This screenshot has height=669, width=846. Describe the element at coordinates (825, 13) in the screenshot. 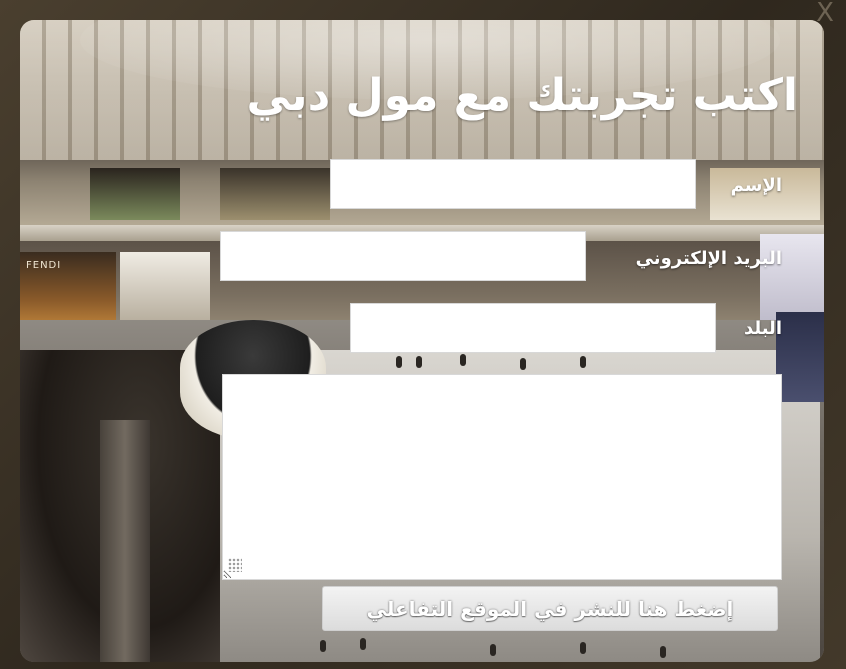

I see `close-icon: X` at that location.